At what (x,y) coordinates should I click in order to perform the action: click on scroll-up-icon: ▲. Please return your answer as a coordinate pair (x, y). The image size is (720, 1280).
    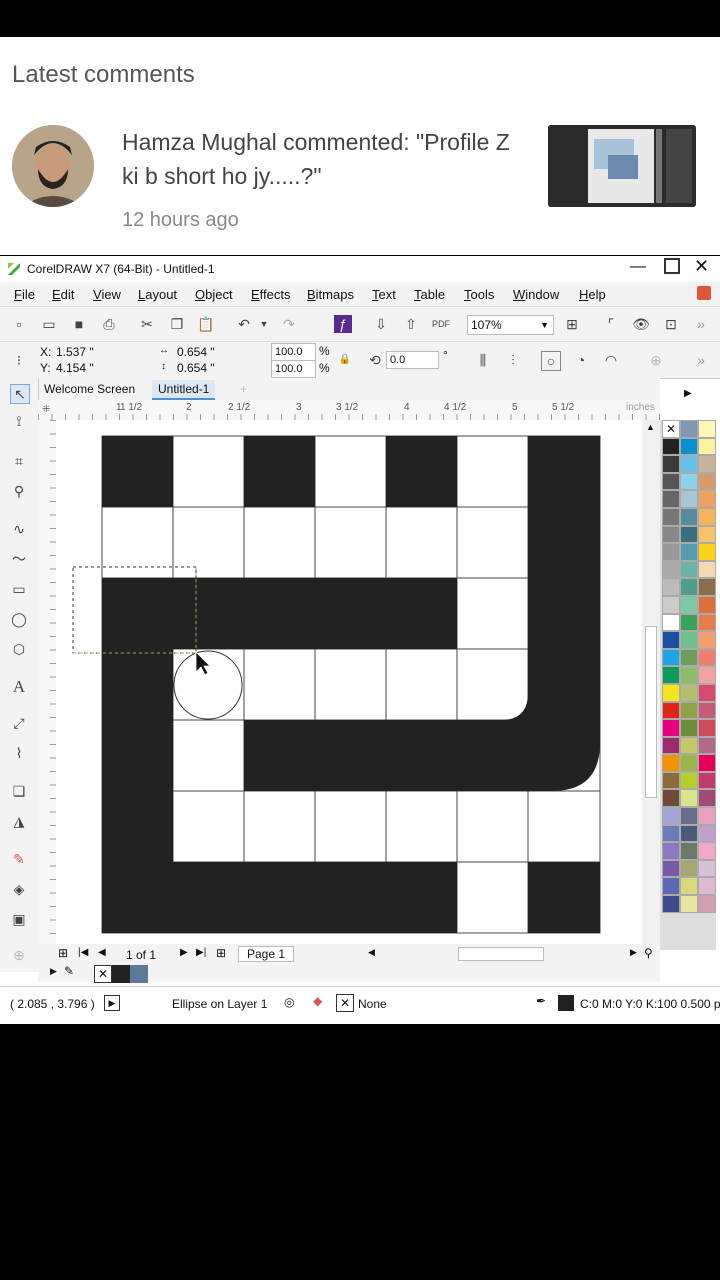
    Looking at the image, I should click on (650, 427).